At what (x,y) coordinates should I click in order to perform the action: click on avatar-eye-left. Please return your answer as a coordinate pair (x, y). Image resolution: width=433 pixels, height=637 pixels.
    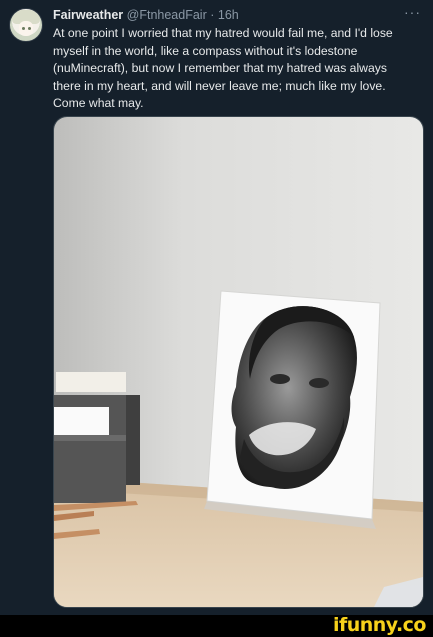
    Looking at the image, I should click on (23, 28).